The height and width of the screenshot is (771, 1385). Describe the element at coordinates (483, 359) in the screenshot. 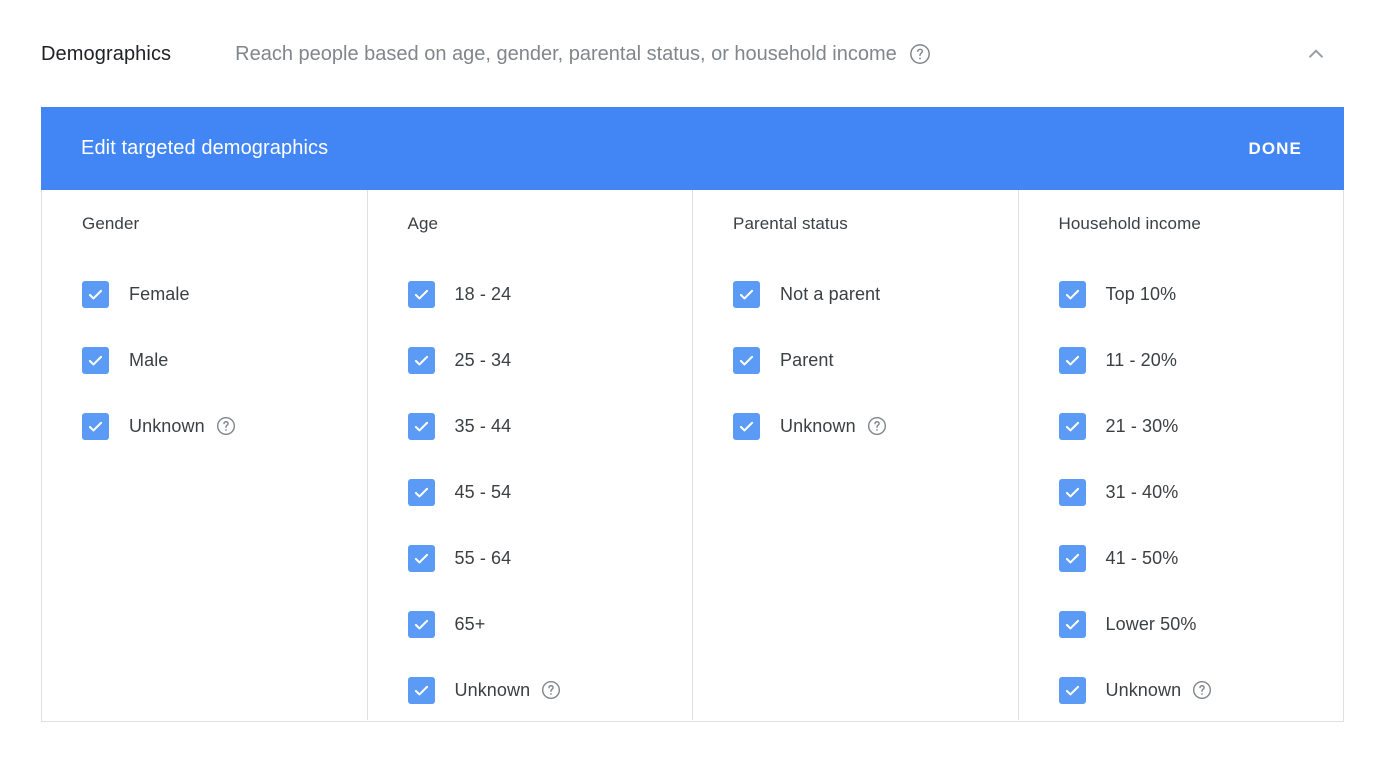

I see `checkbox-label: 25 - 34` at that location.